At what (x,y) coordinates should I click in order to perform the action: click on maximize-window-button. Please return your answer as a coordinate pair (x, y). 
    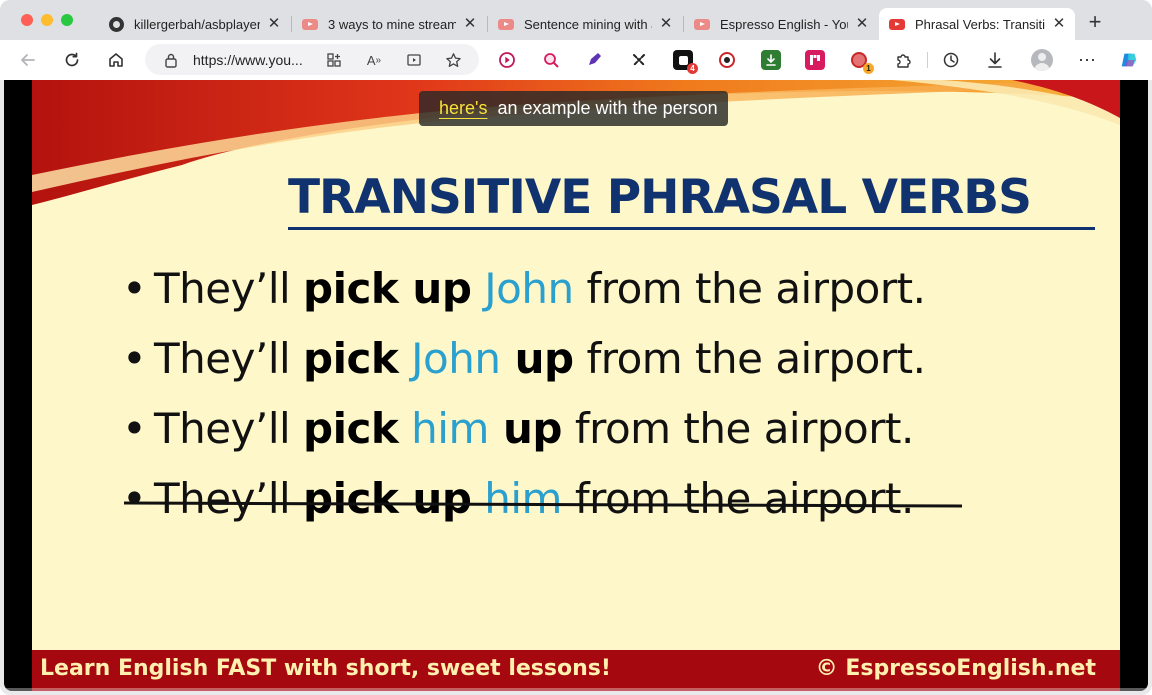
    Looking at the image, I should click on (67, 20).